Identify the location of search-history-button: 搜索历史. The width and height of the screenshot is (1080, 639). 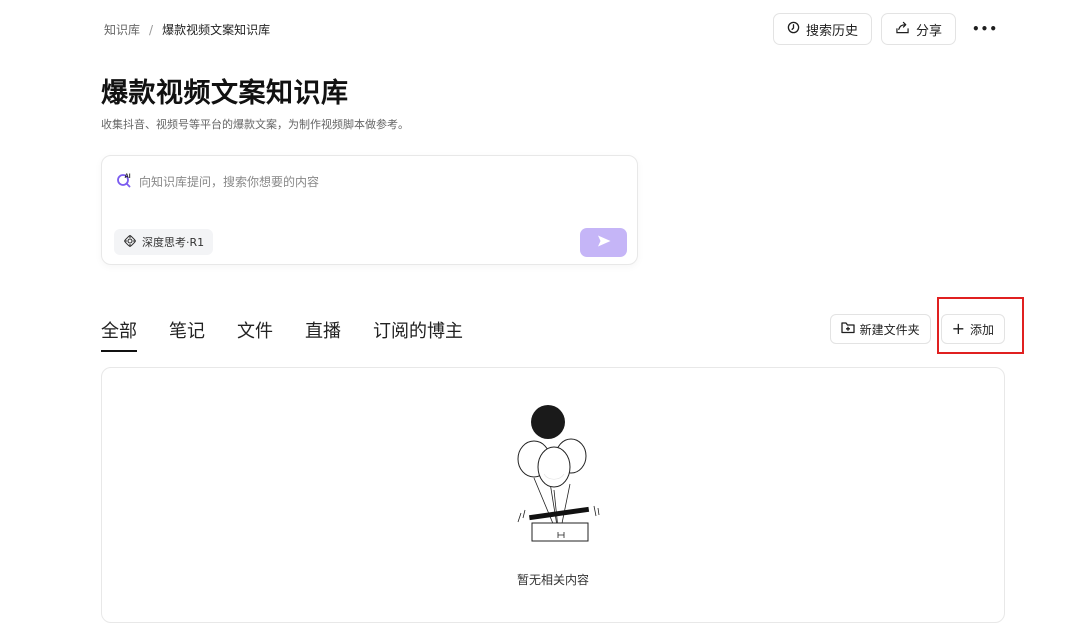
(822, 29).